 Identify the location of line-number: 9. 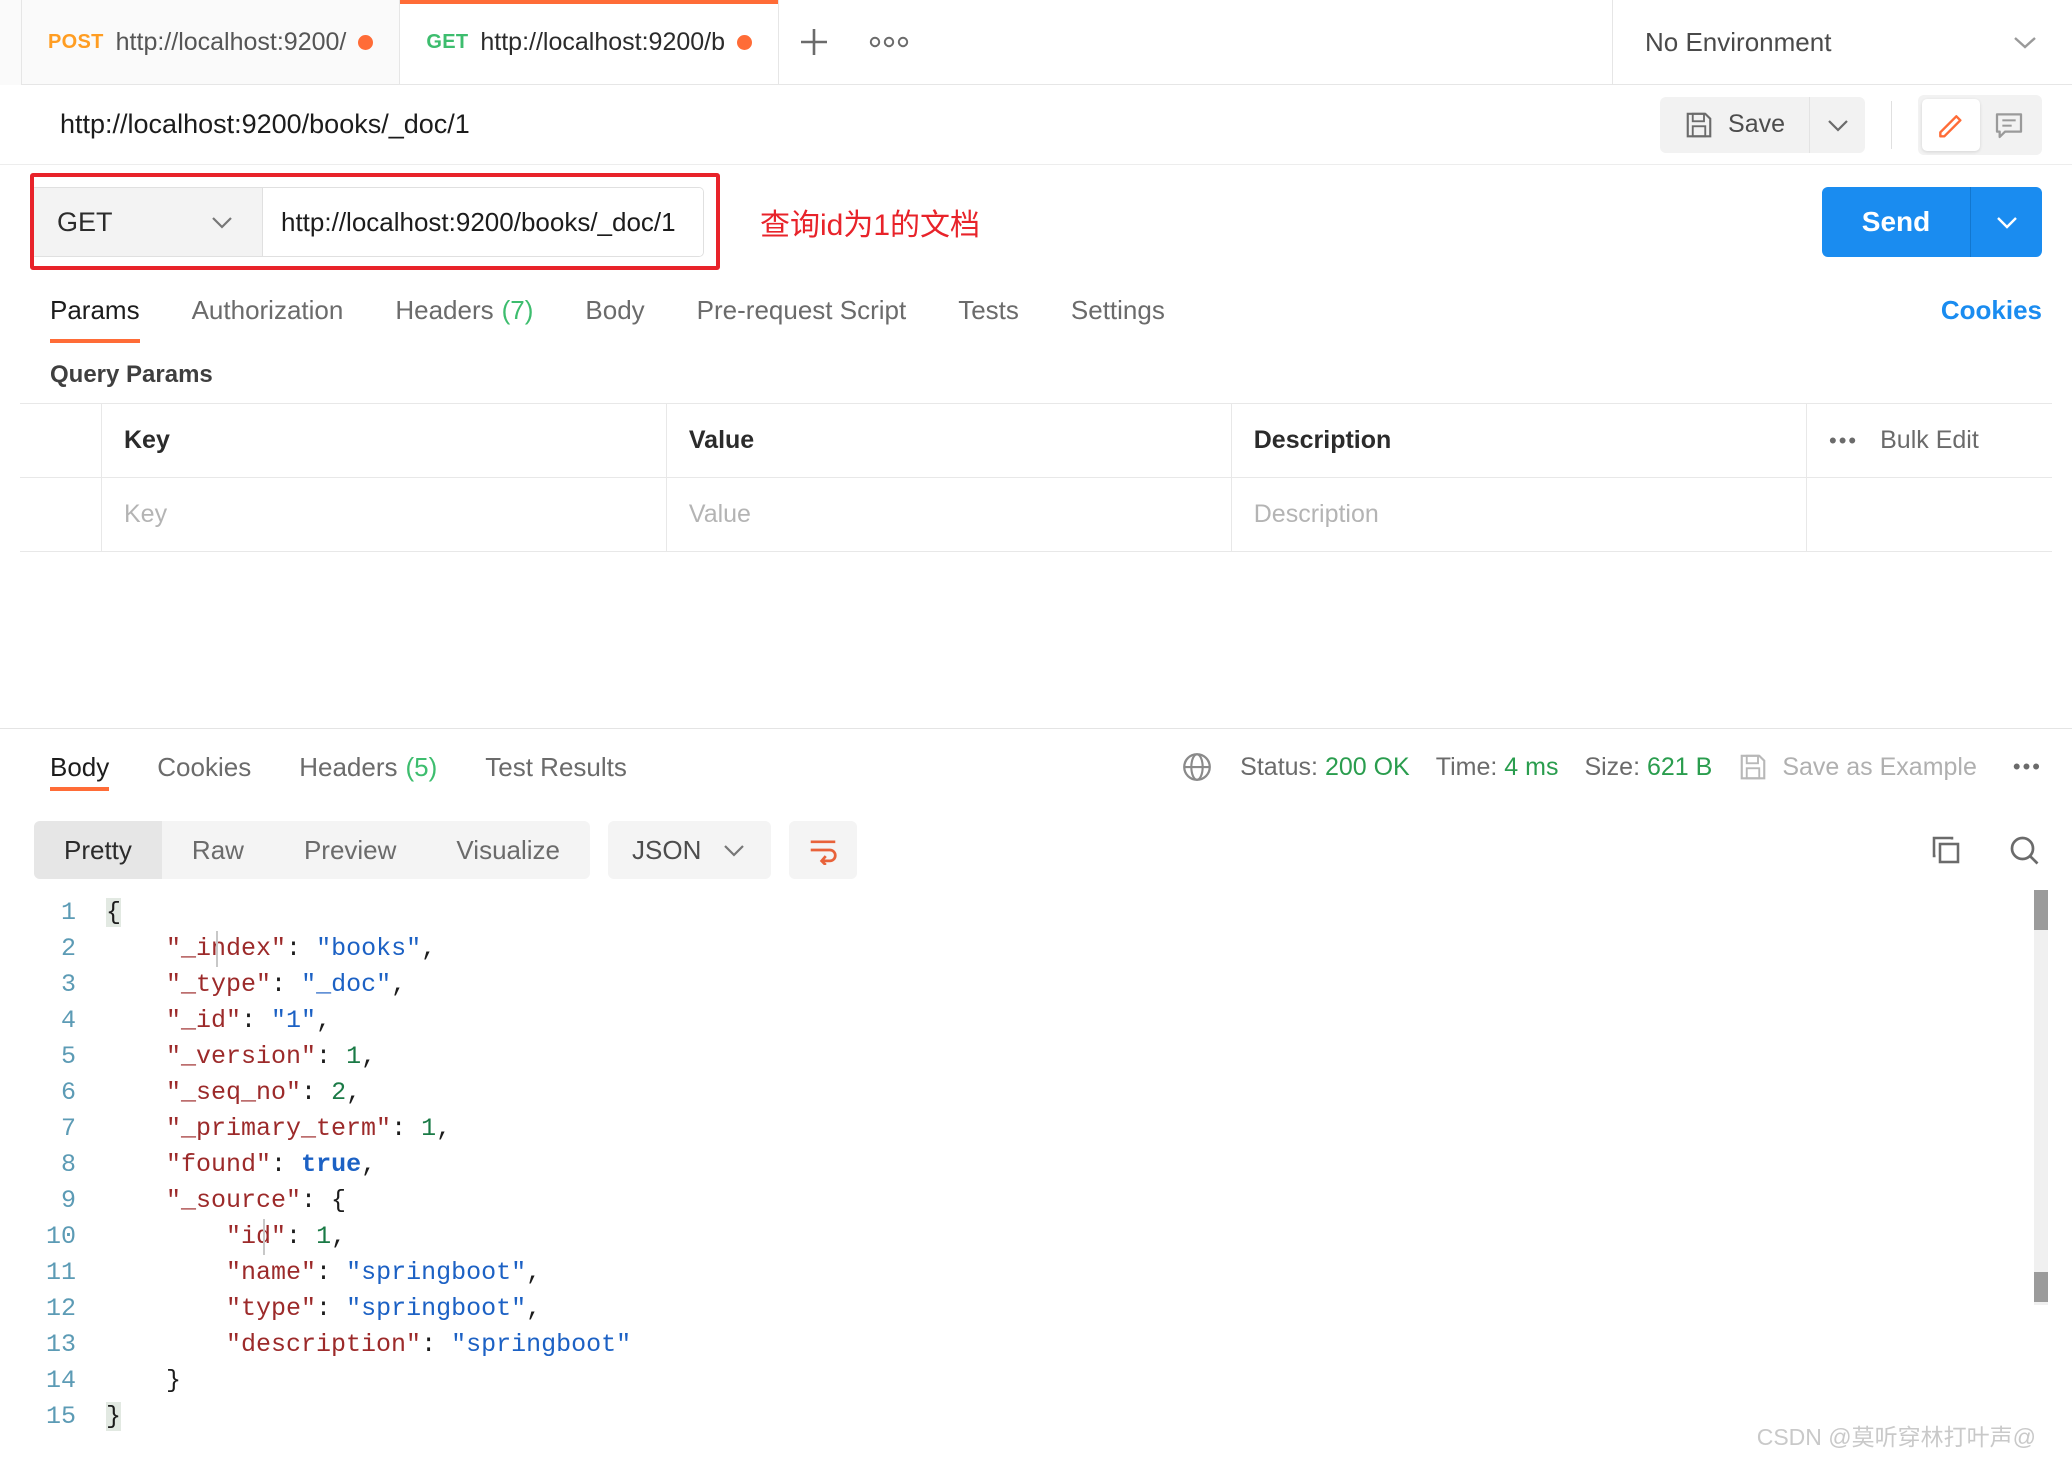
(68, 1200).